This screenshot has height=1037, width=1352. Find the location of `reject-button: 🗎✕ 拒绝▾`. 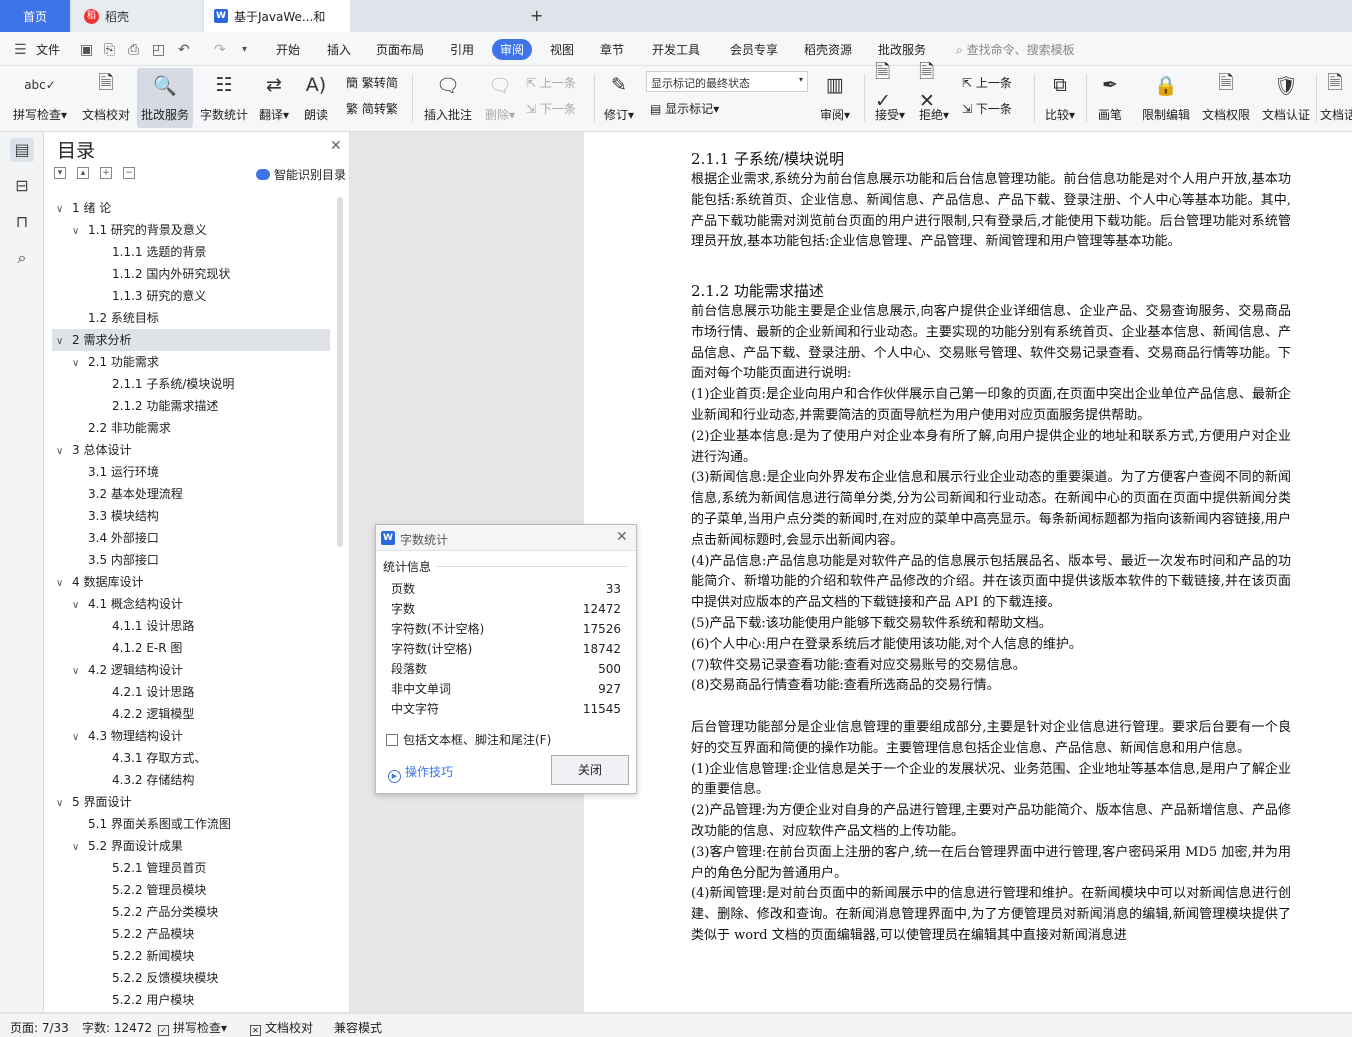

reject-button: 🗎✕ 拒绝▾ is located at coordinates (934, 94).